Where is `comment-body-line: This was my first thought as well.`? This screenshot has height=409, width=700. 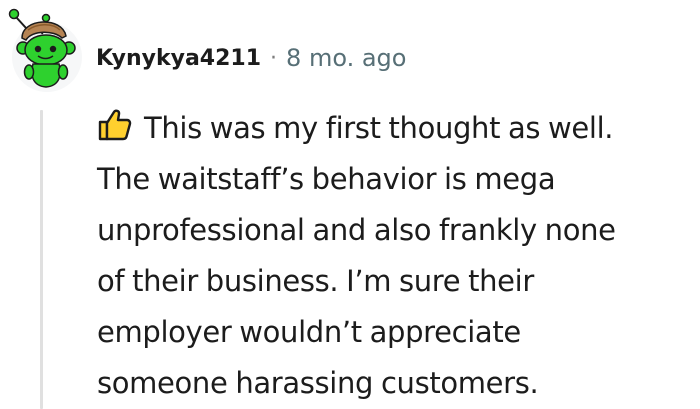 comment-body-line: This was my first thought as well. is located at coordinates (397, 128).